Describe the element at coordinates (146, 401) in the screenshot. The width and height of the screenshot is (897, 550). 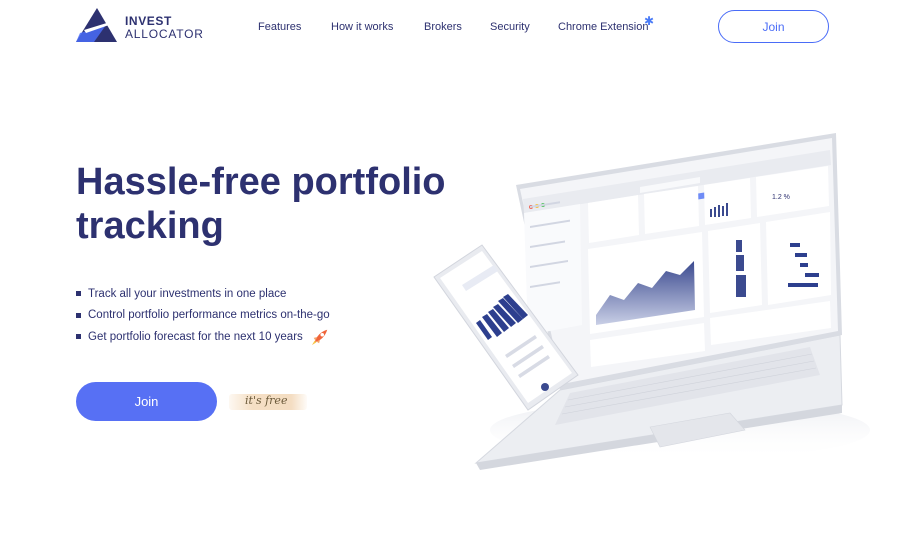
I see `hero-join-button: Join` at that location.